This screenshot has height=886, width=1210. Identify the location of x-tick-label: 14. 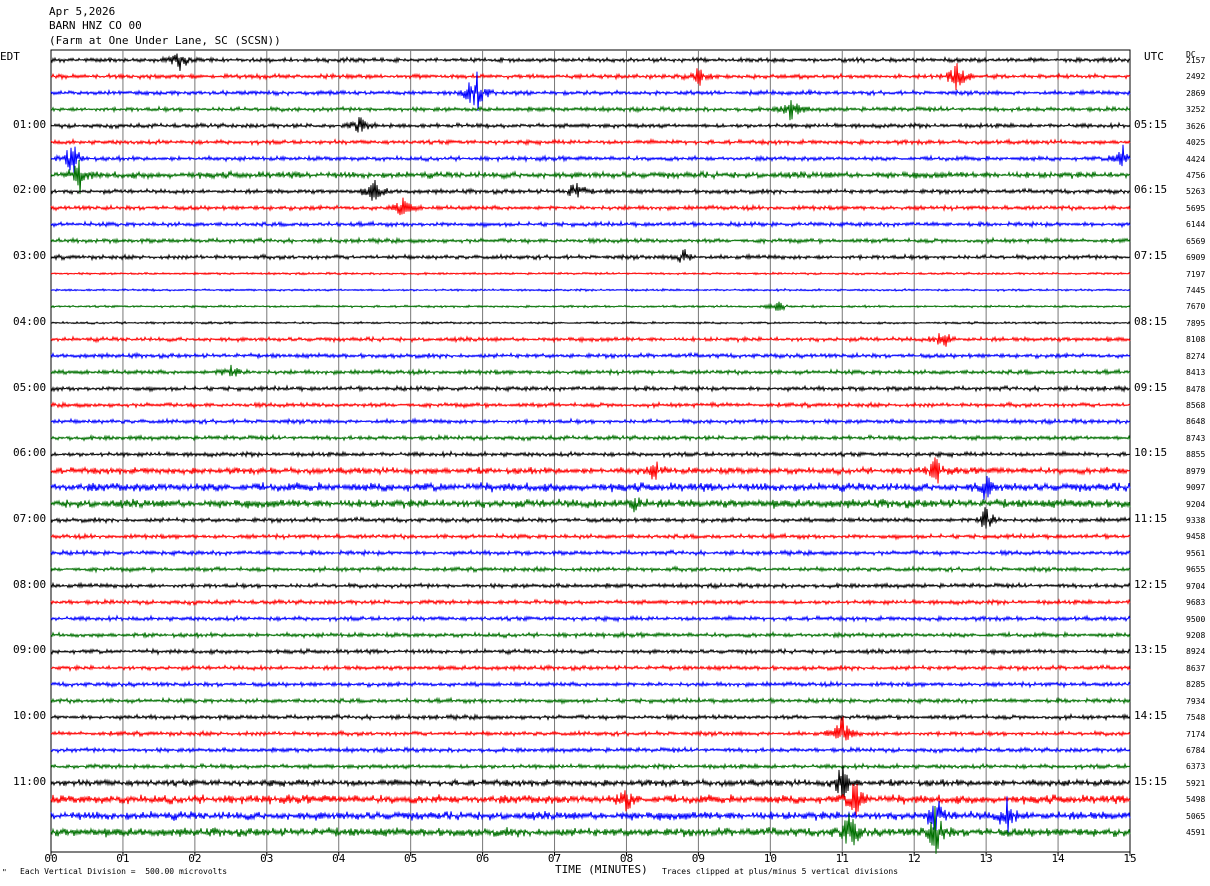
(1058, 858).